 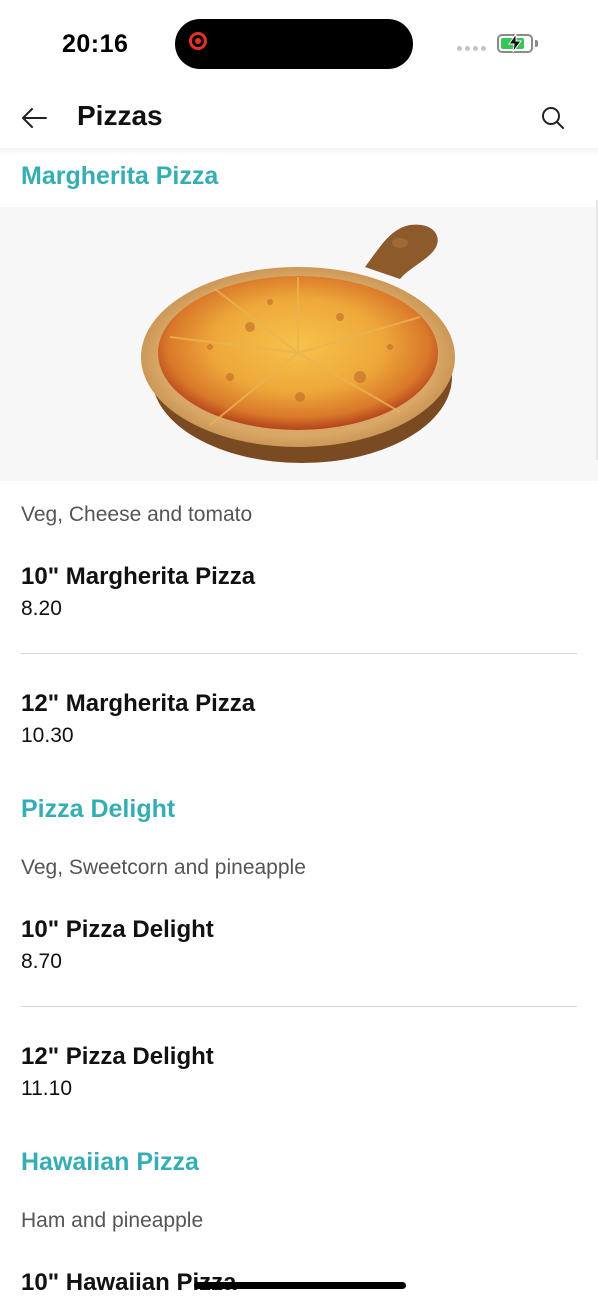 I want to click on category-title-hawaiian: Hawaiian Pizza, so click(x=110, y=1162).